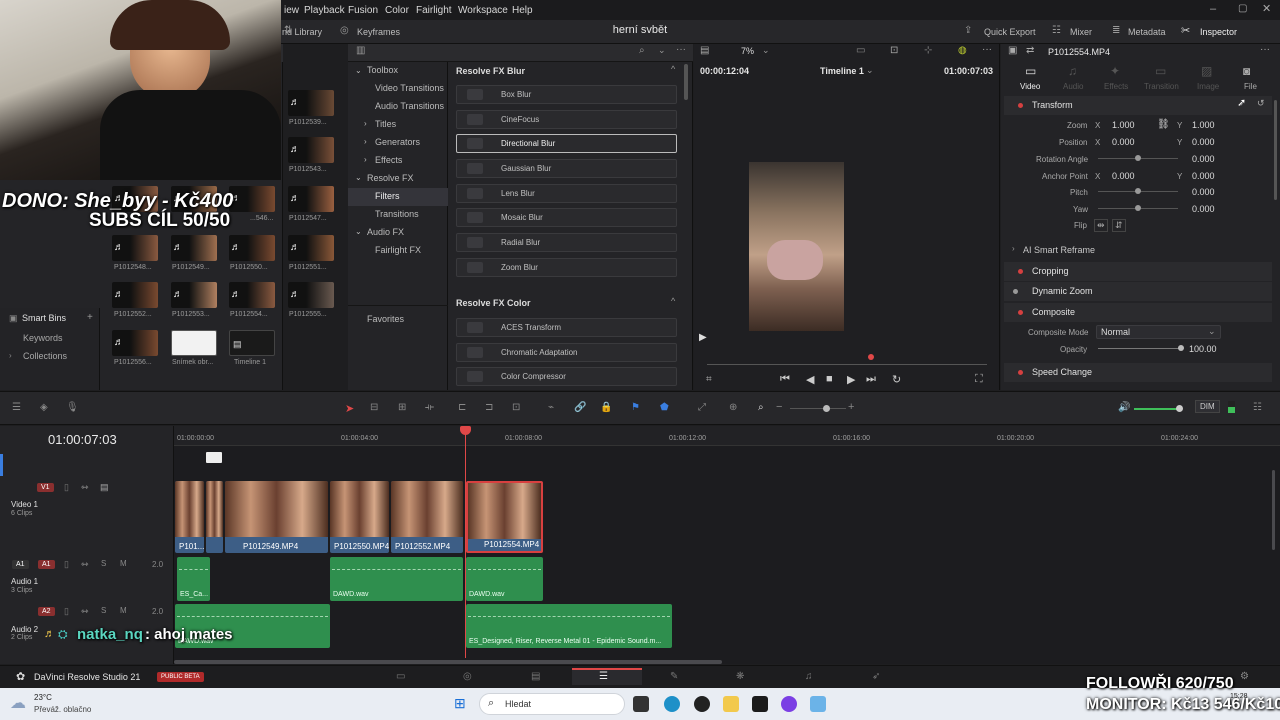 This screenshot has height=720, width=1280. What do you see at coordinates (20, 564) in the screenshot?
I see `a1-source-tag: A1` at bounding box center [20, 564].